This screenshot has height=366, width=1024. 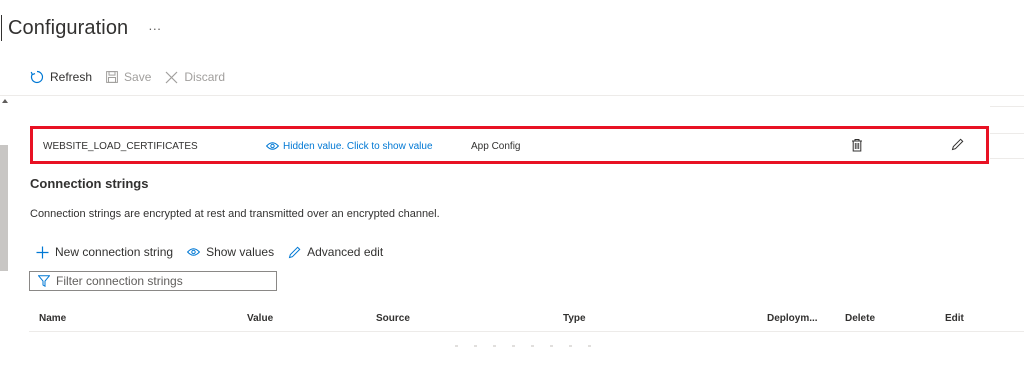 I want to click on show-values-label: Show values, so click(x=240, y=252).